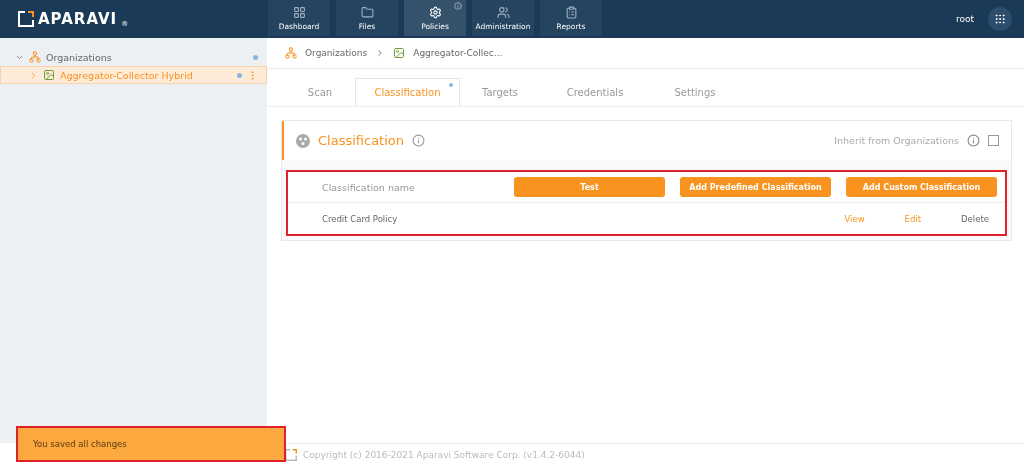 The width and height of the screenshot is (1024, 465). Describe the element at coordinates (360, 218) in the screenshot. I see `classification-name: Credit Card Policy` at that location.